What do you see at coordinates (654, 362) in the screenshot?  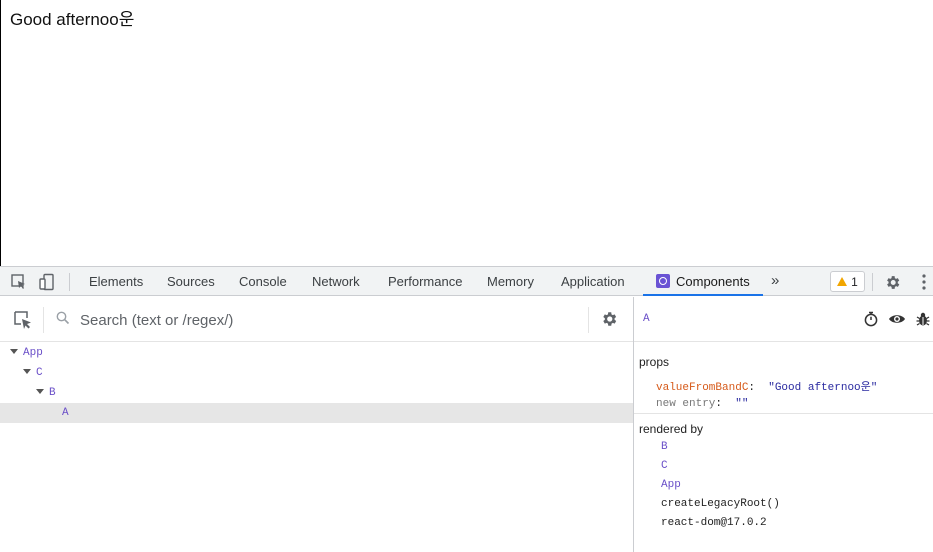 I see `props-title: props` at bounding box center [654, 362].